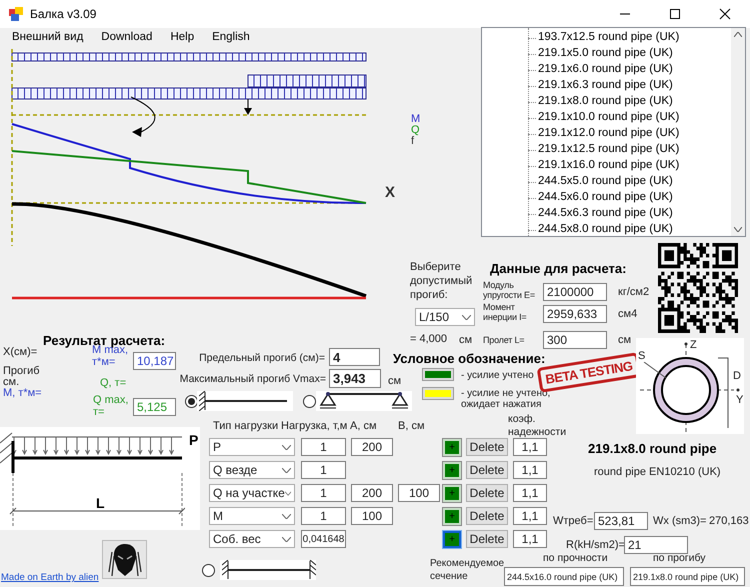  What do you see at coordinates (605, 197) in the screenshot?
I see `list-item: 244.5x6.0 round pipe (UK)` at bounding box center [605, 197].